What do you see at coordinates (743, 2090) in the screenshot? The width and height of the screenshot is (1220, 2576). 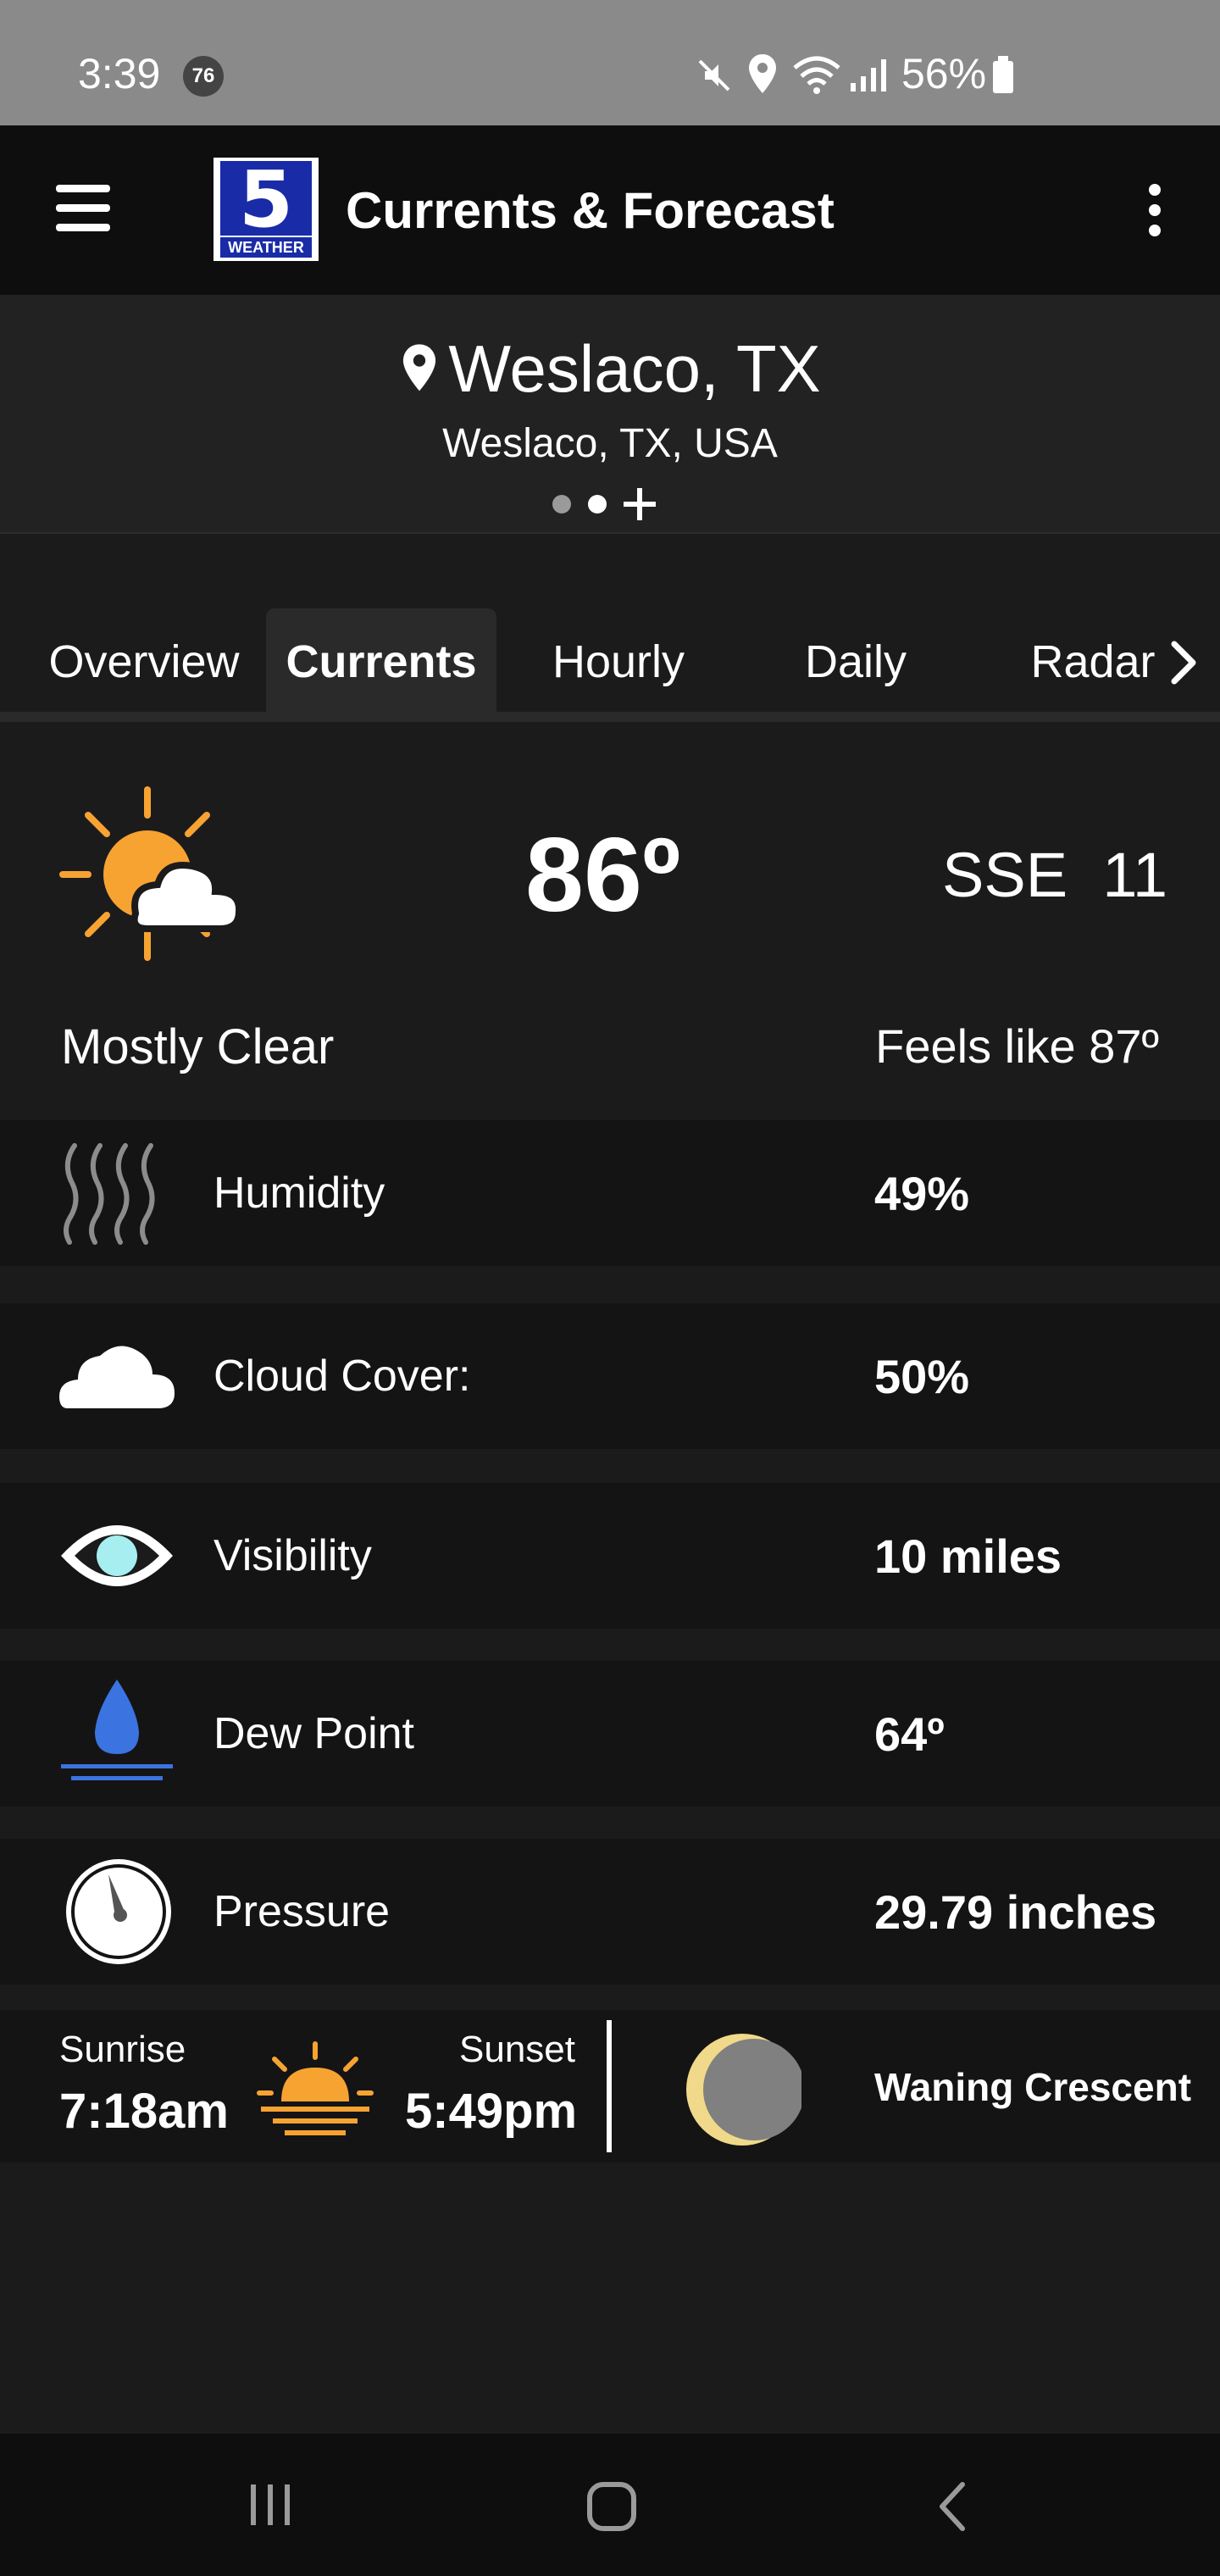 I see `moon-phase-icon` at bounding box center [743, 2090].